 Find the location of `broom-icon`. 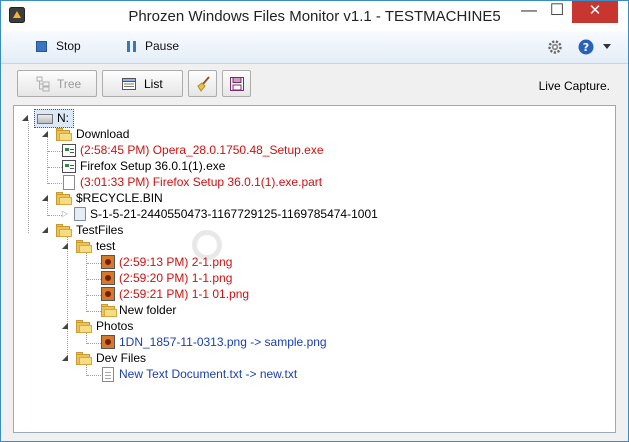

broom-icon is located at coordinates (203, 84).